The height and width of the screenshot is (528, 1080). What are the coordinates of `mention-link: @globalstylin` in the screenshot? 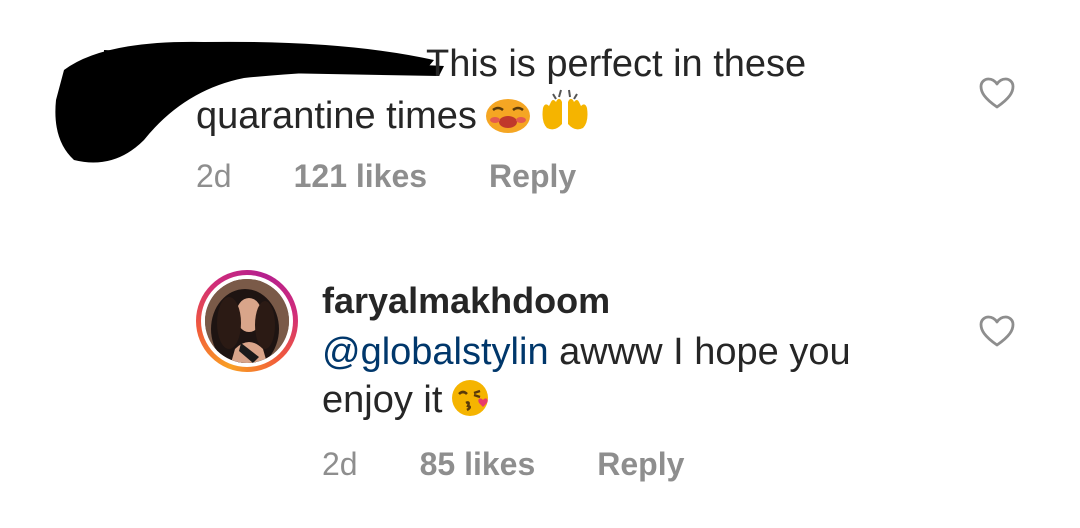 It's located at (435, 352).